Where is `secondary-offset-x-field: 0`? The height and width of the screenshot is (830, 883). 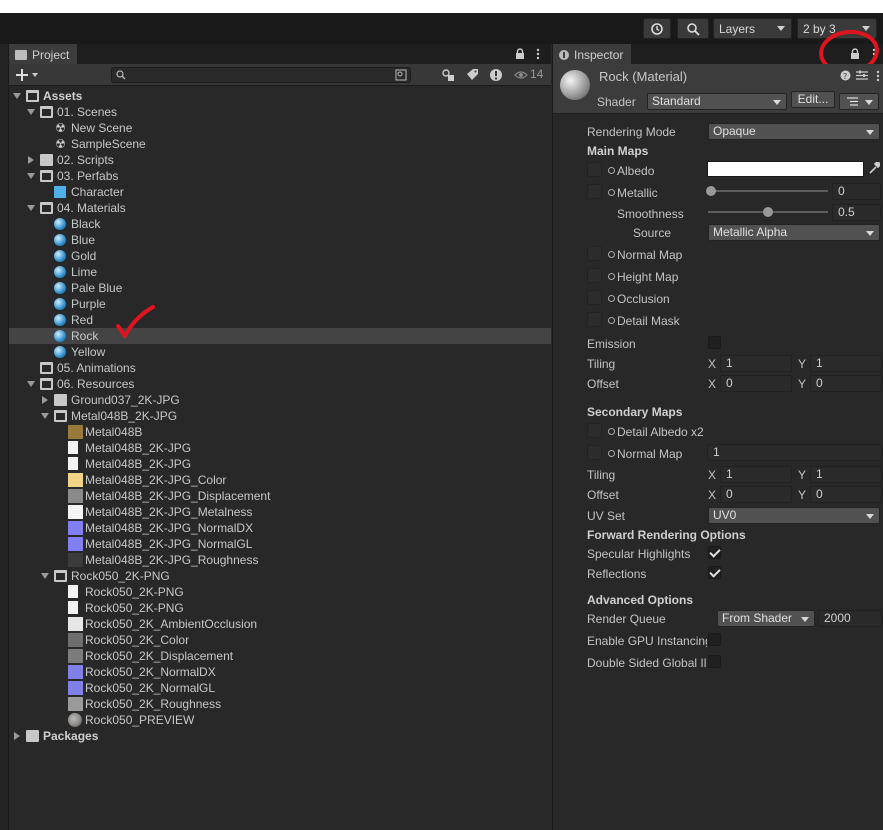 secondary-offset-x-field: 0 is located at coordinates (756, 494).